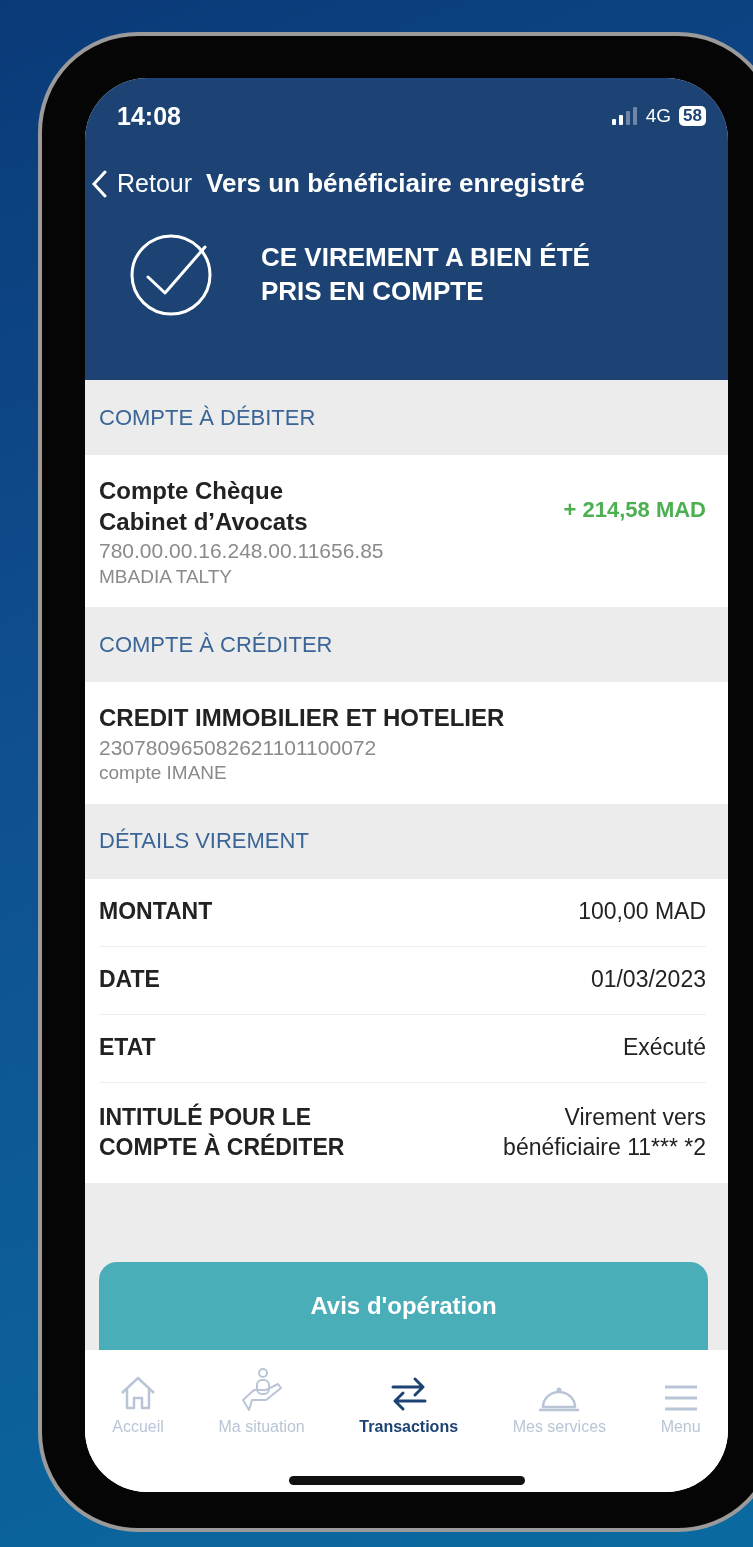 This screenshot has width=753, height=1547. I want to click on detail-label: DATE, so click(130, 980).